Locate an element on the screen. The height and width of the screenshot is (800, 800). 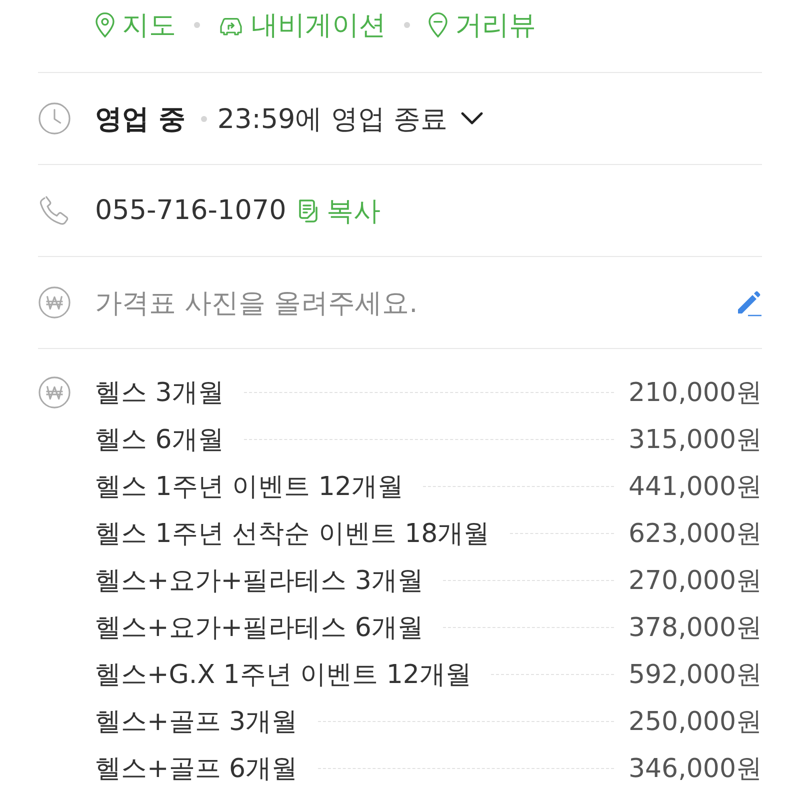
price-photo-prompt: 가격표 사진을 올려주세요. is located at coordinates (257, 303).